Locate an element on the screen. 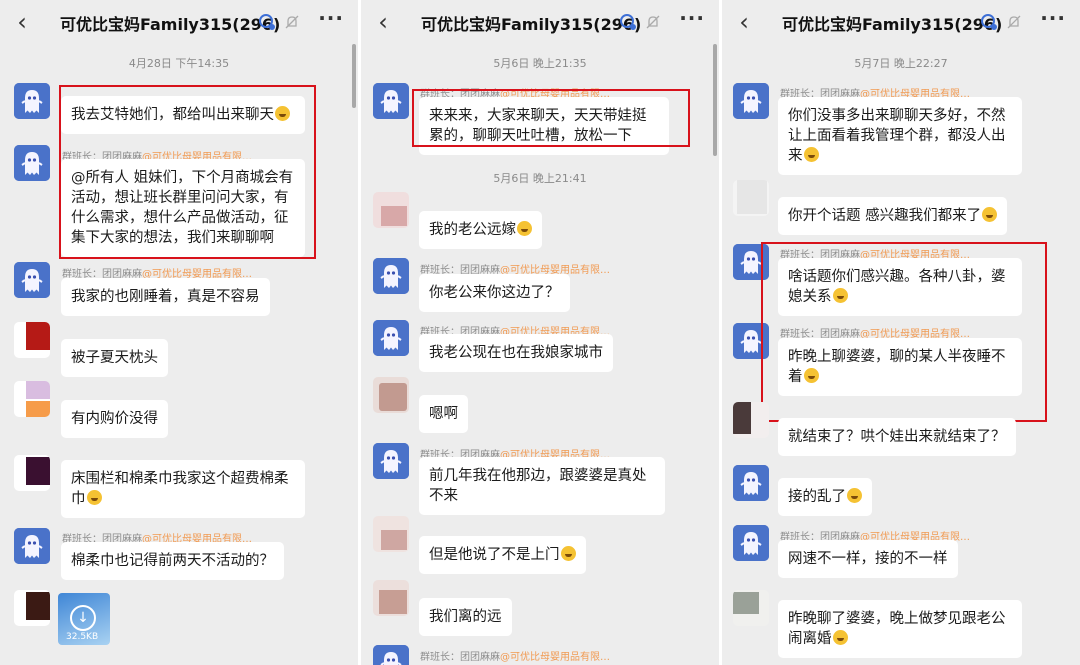 The width and height of the screenshot is (1080, 665). message-bubble: 网速不一样，接的不一样 is located at coordinates (868, 559).